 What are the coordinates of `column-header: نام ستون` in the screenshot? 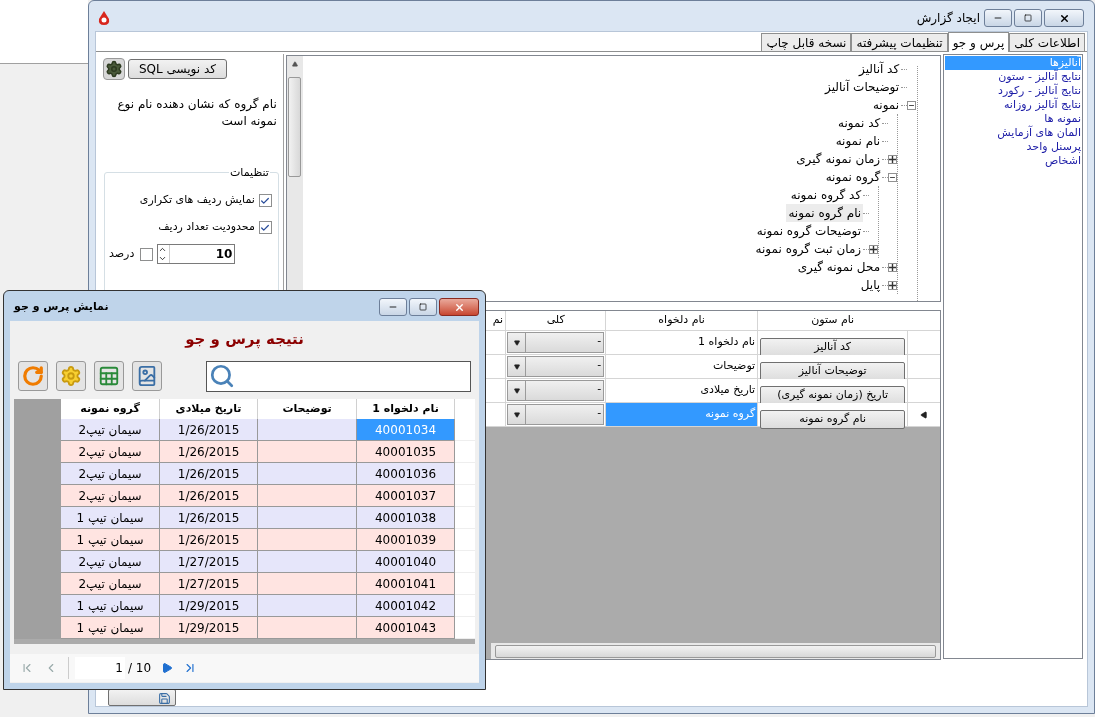 It's located at (832, 320).